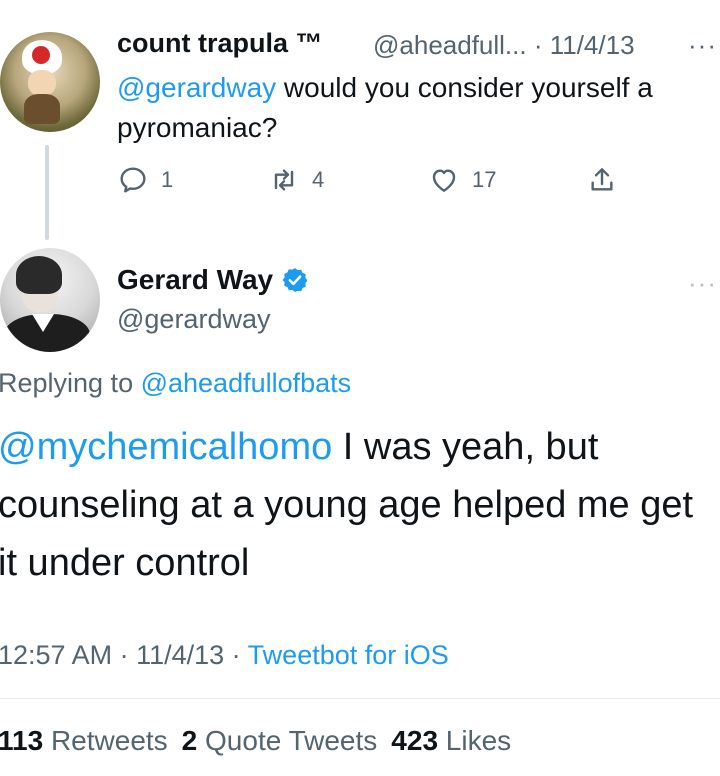 The height and width of the screenshot is (776, 720). Describe the element at coordinates (22, 740) in the screenshot. I see `retweets-count: 113` at that location.